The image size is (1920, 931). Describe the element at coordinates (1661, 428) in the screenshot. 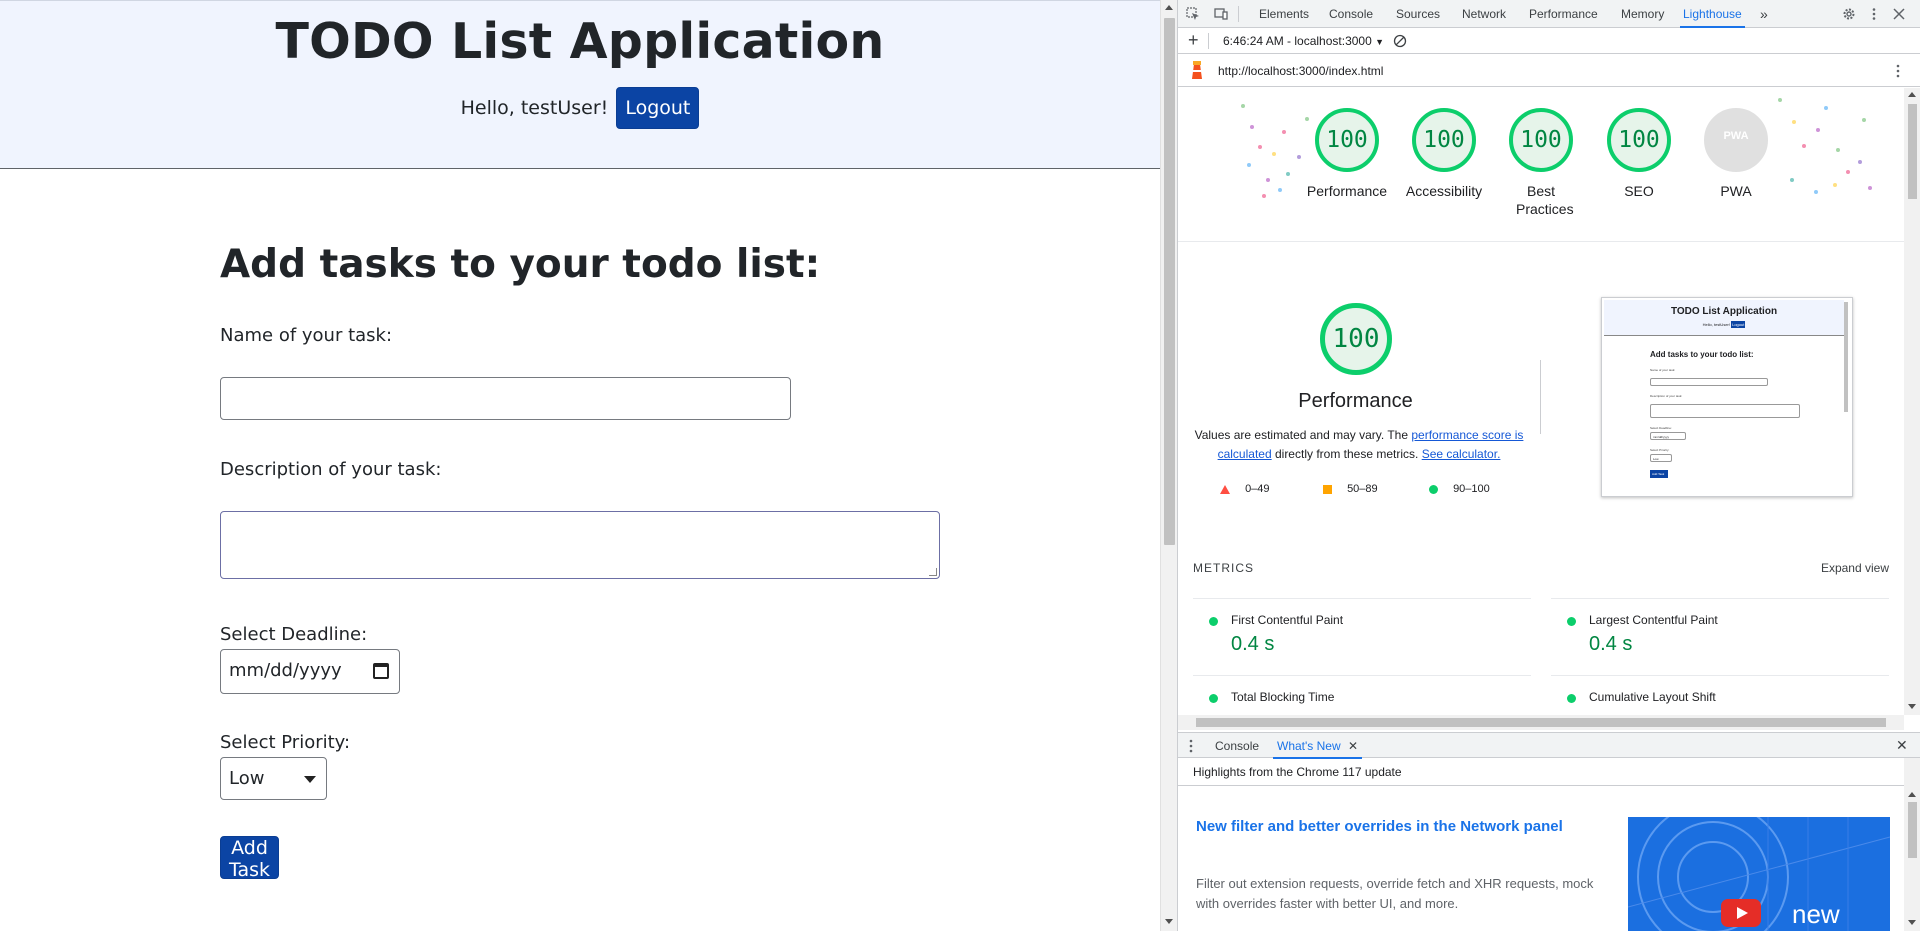

I see `thumb-deadline-label: Select Deadline:` at that location.